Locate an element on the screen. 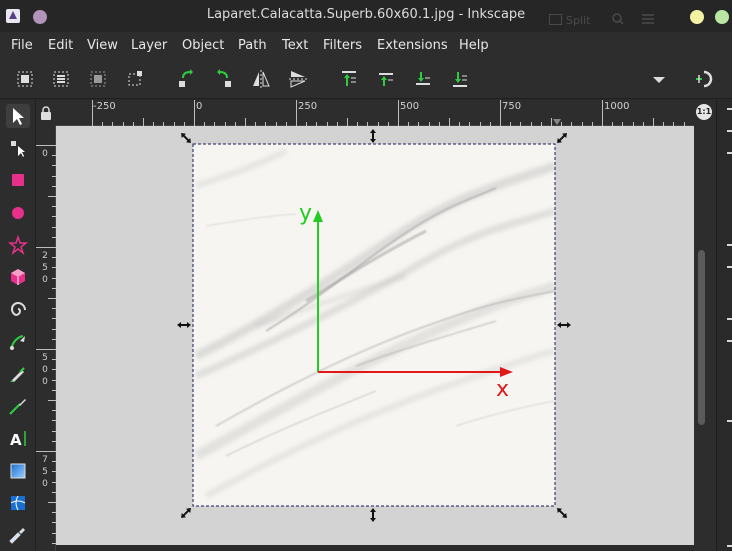 This screenshot has width=732, height=551. menu-path: Path is located at coordinates (252, 45).